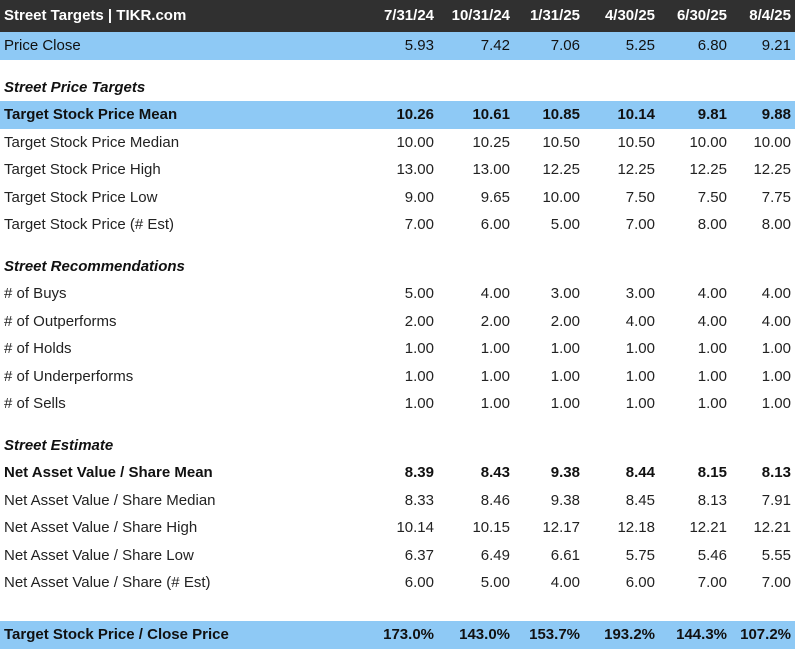 This screenshot has height=649, width=795. What do you see at coordinates (419, 45) in the screenshot?
I see `cell-value: 5.93` at bounding box center [419, 45].